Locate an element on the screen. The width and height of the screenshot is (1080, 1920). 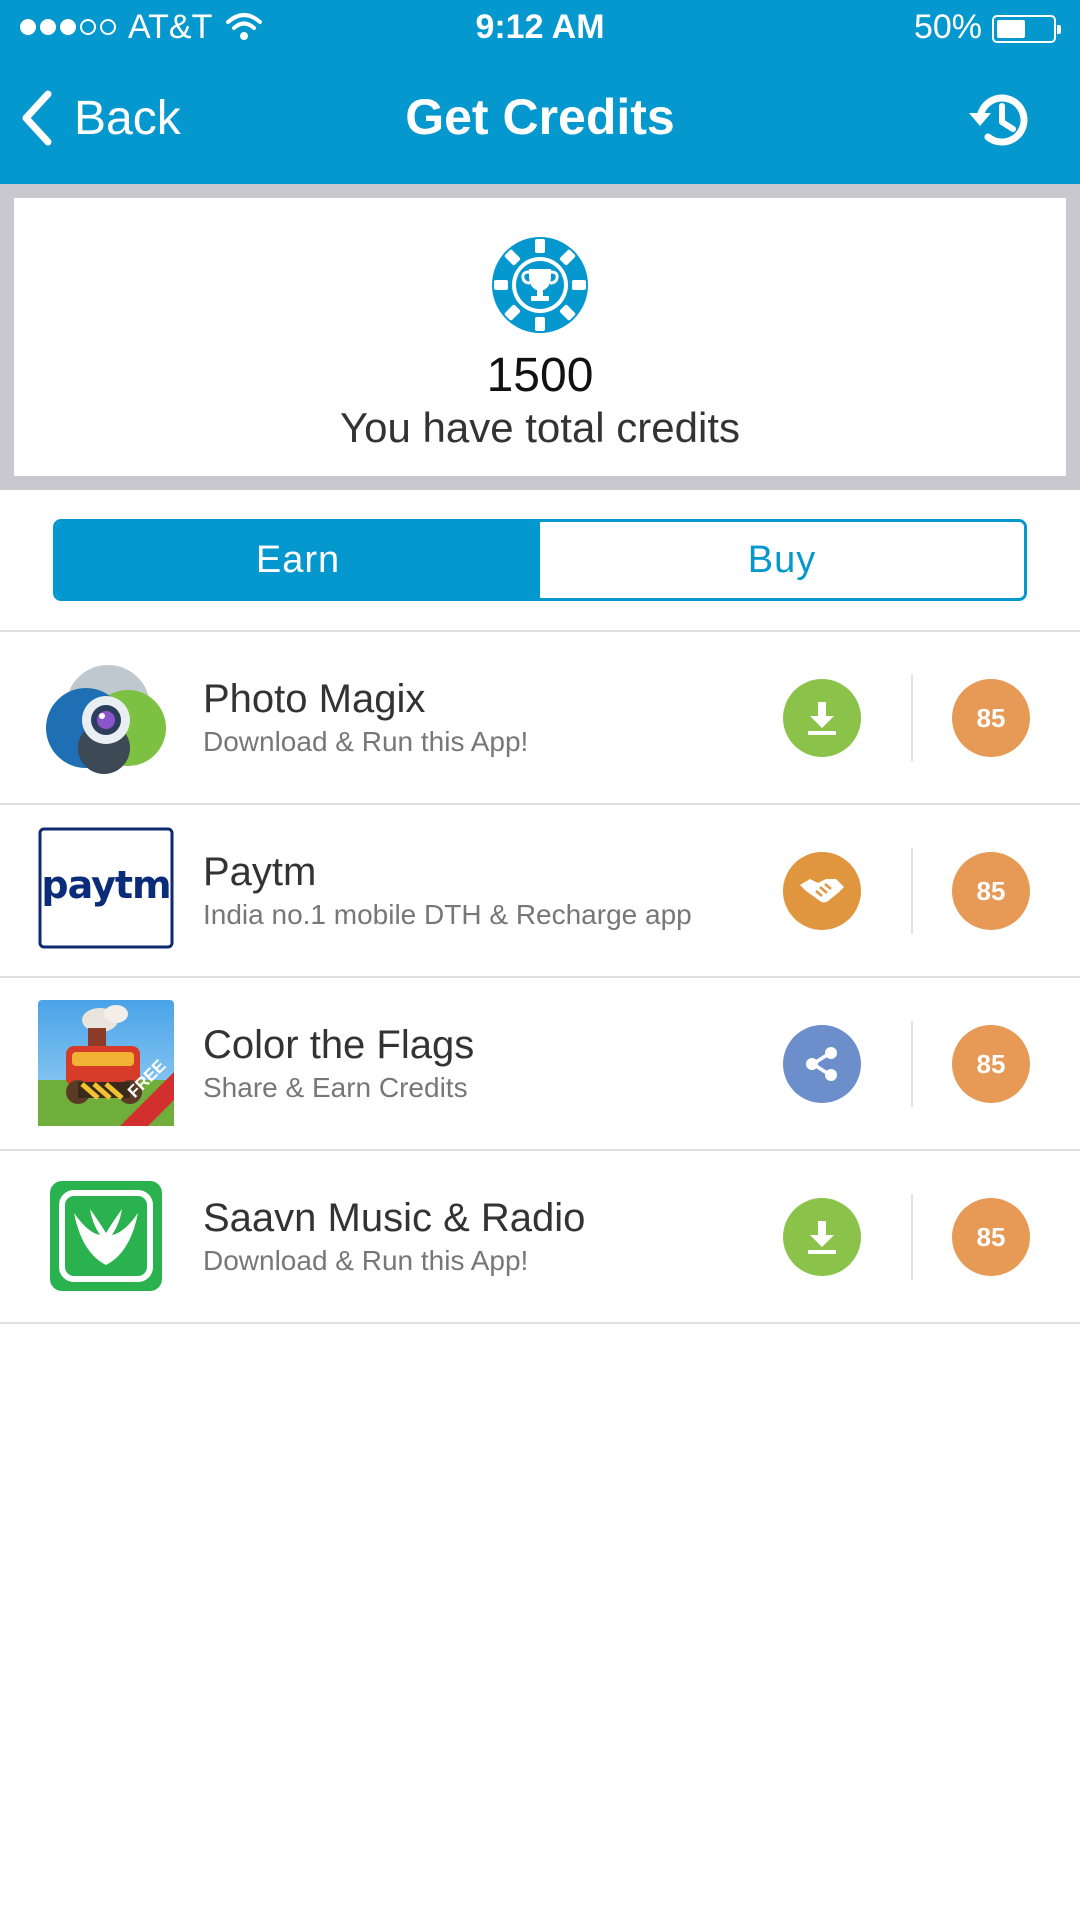
paytm-app-icon: paytm is located at coordinates (106, 890).